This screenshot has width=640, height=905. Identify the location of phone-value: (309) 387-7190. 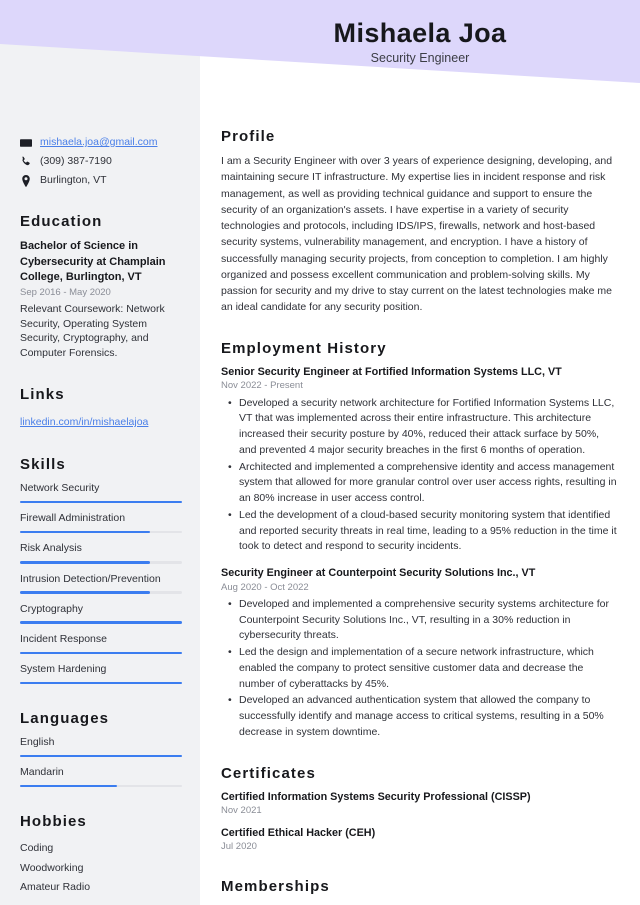
(76, 161).